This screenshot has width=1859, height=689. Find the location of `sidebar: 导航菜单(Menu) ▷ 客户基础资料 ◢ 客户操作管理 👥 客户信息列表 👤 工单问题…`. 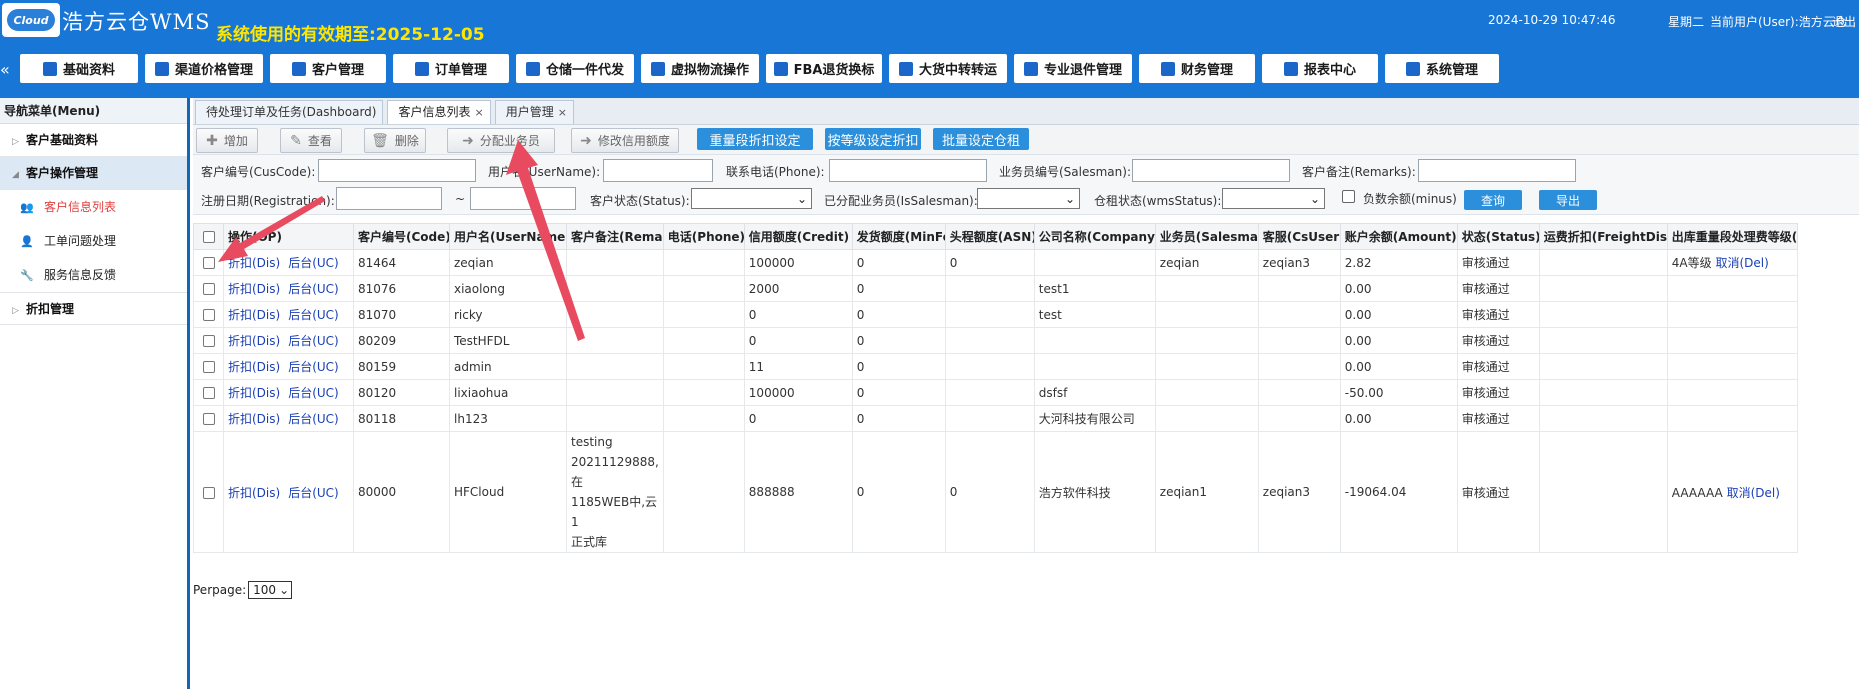

sidebar: 导航菜单(Menu) ▷ 客户基础资料 ◢ 客户操作管理 👥 客户信息列表 👤 工单问题… is located at coordinates (95, 393).